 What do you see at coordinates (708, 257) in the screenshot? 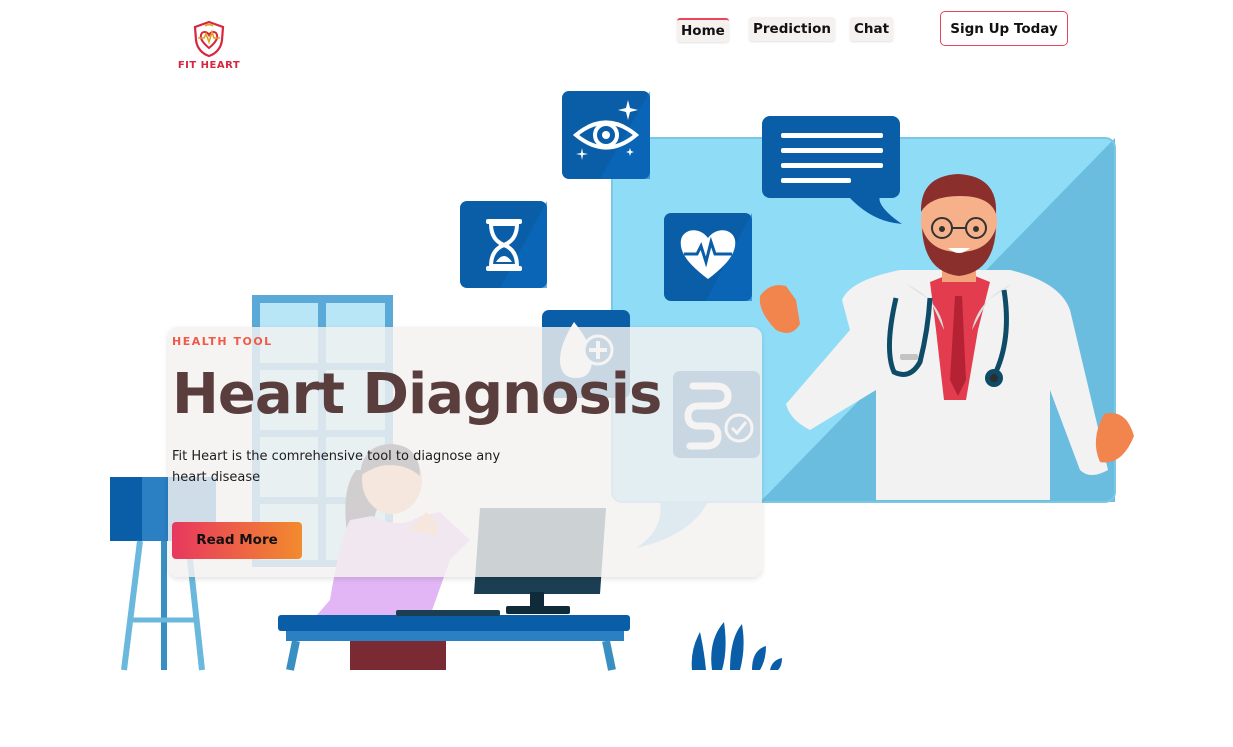
I see `heartbeat-icon` at bounding box center [708, 257].